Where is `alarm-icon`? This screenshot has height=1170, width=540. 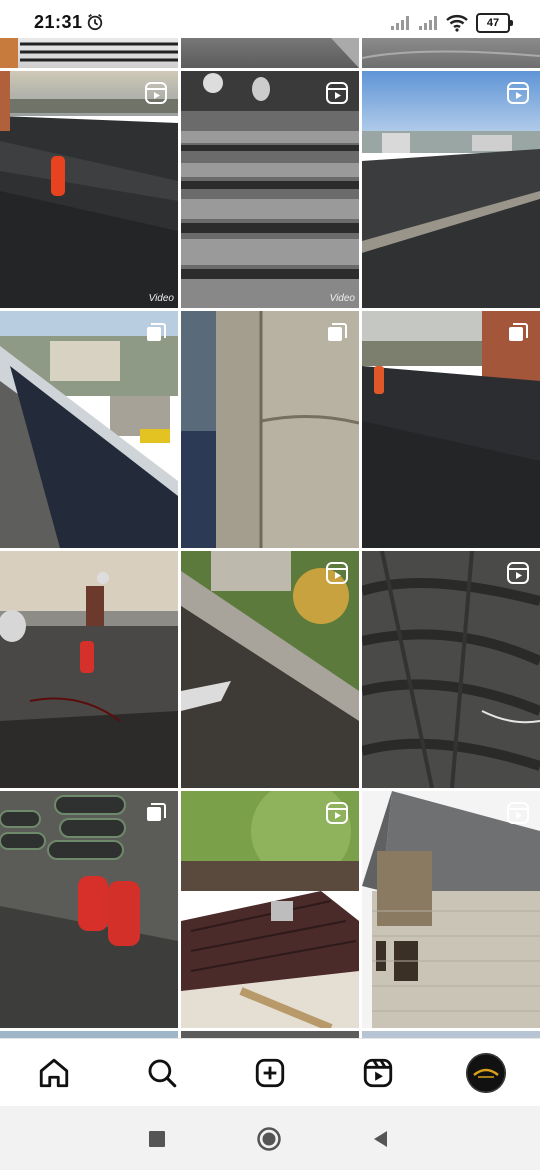
alarm-icon is located at coordinates (95, 22).